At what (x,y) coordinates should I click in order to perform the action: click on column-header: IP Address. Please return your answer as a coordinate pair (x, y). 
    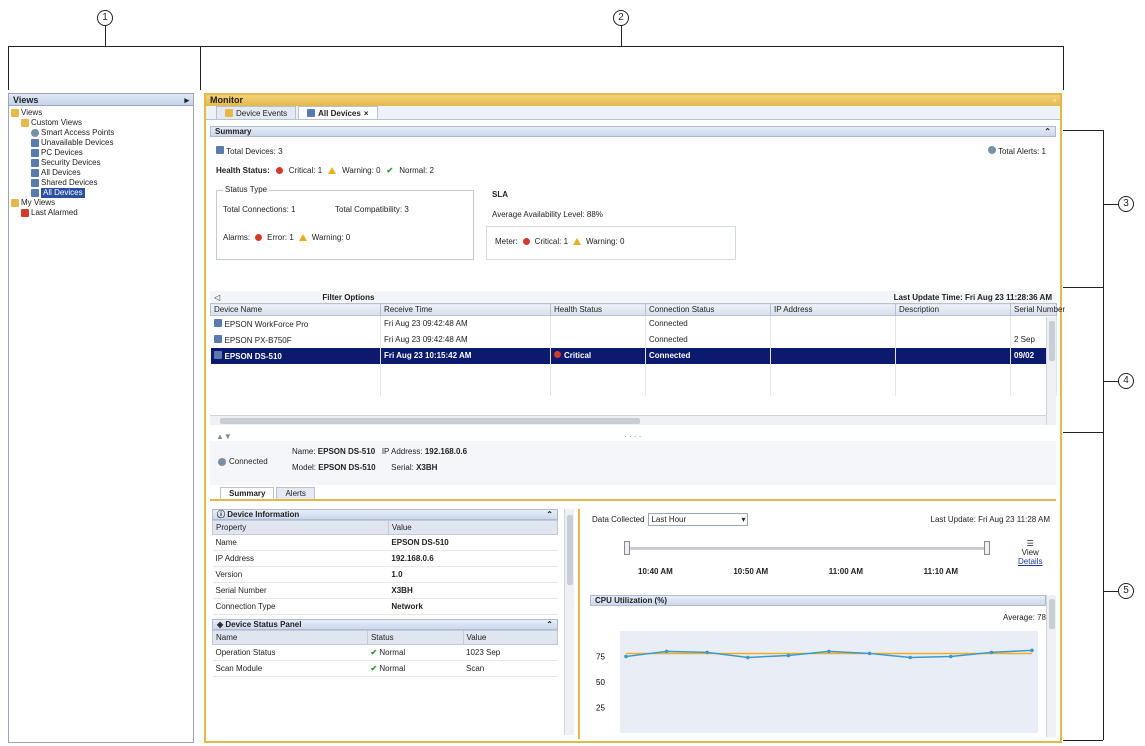
    Looking at the image, I should click on (833, 309).